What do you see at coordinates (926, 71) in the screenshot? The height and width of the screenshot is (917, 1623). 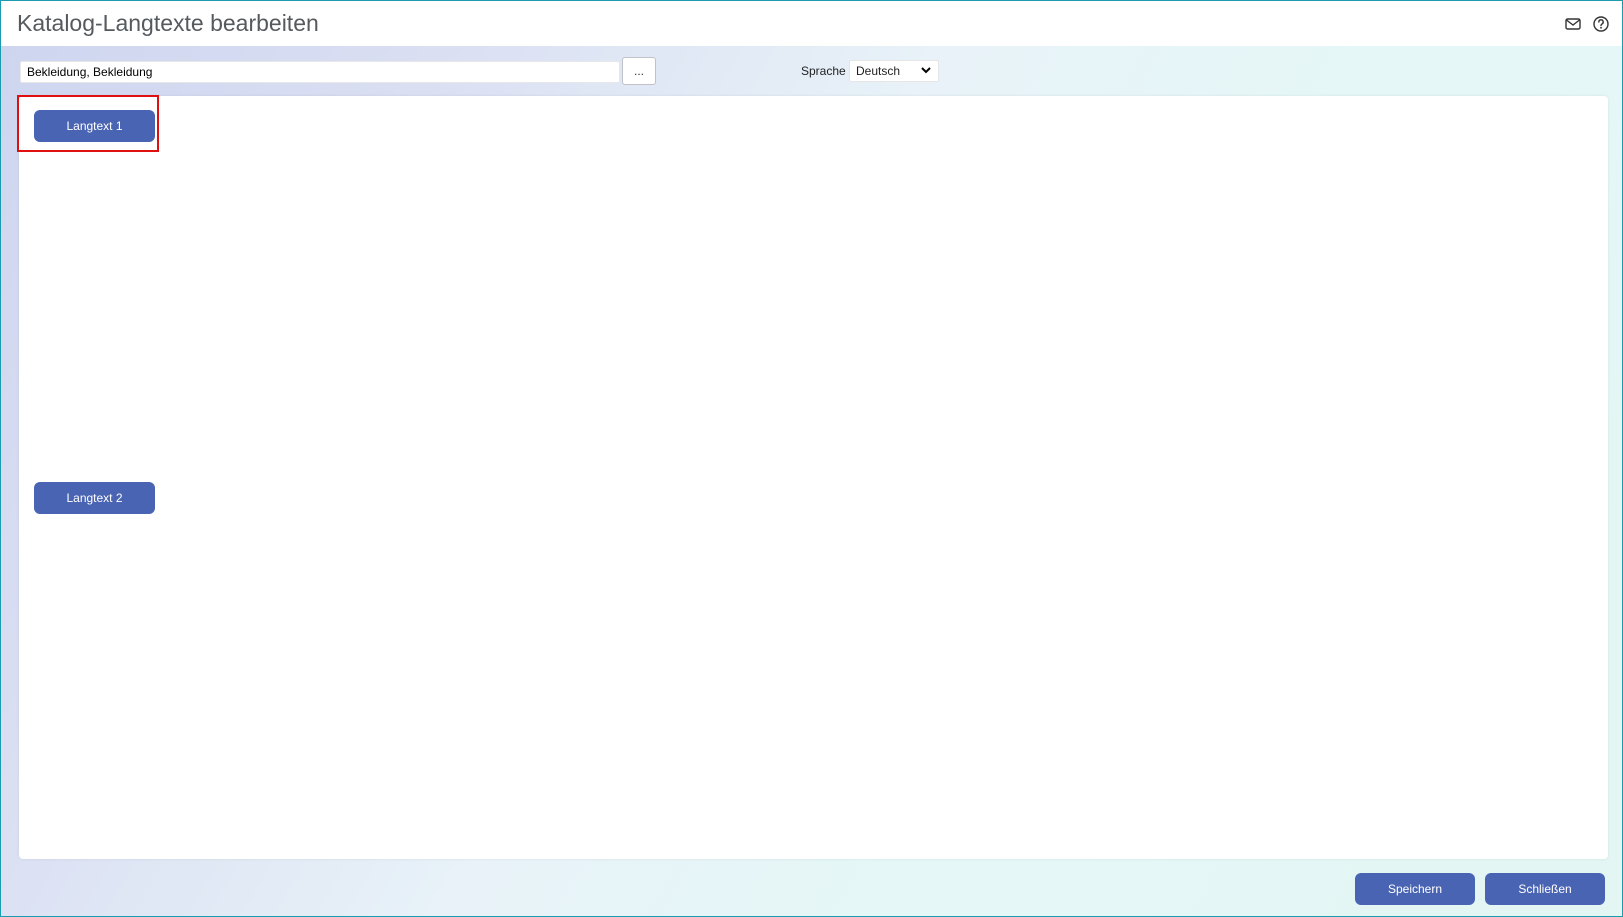 I see `chevron-down-icon` at bounding box center [926, 71].